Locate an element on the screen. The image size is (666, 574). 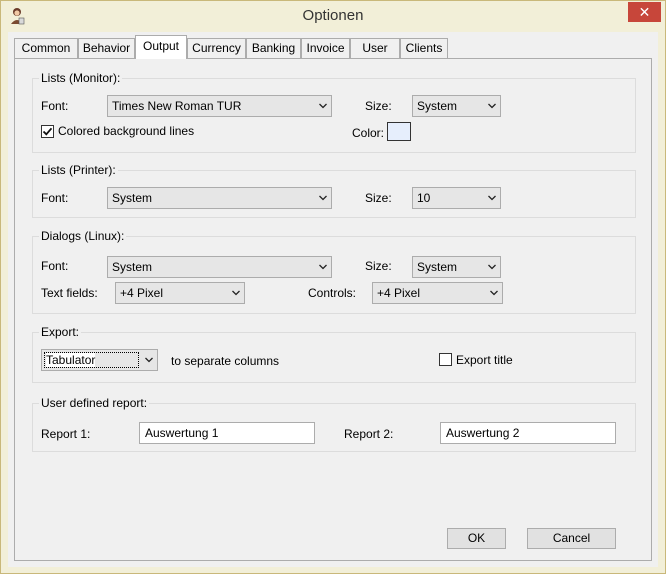
monitor-font-select: Times New Roman TUR is located at coordinates (219, 106).